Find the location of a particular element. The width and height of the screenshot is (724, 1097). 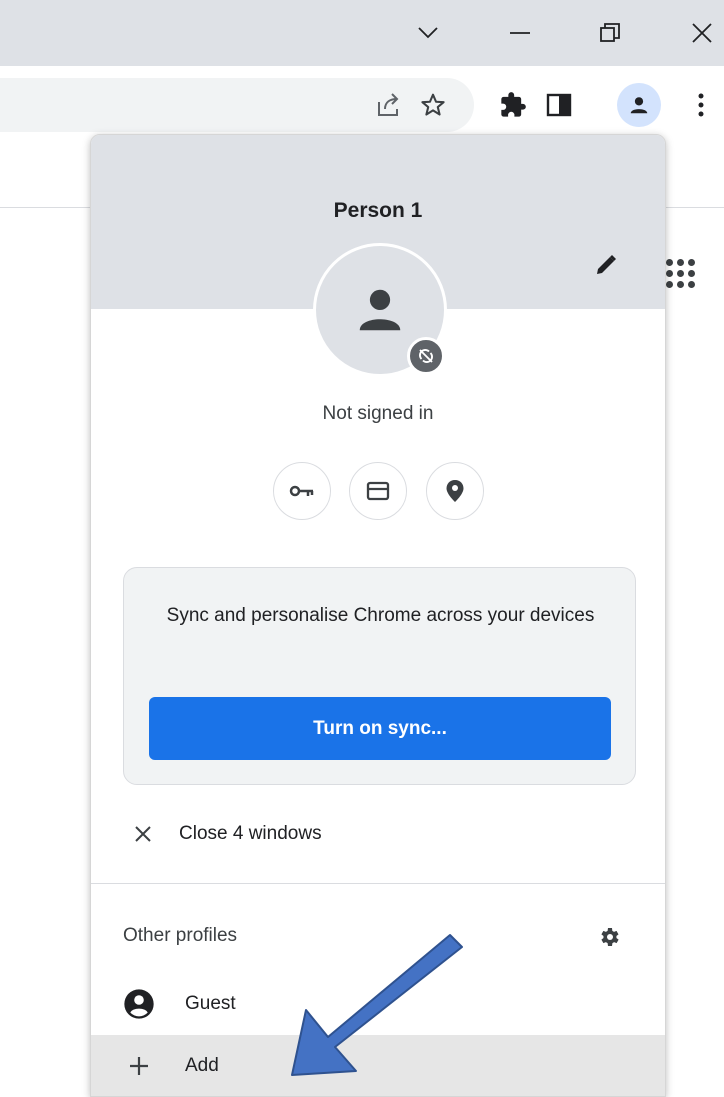

menu-divider is located at coordinates (378, 883).